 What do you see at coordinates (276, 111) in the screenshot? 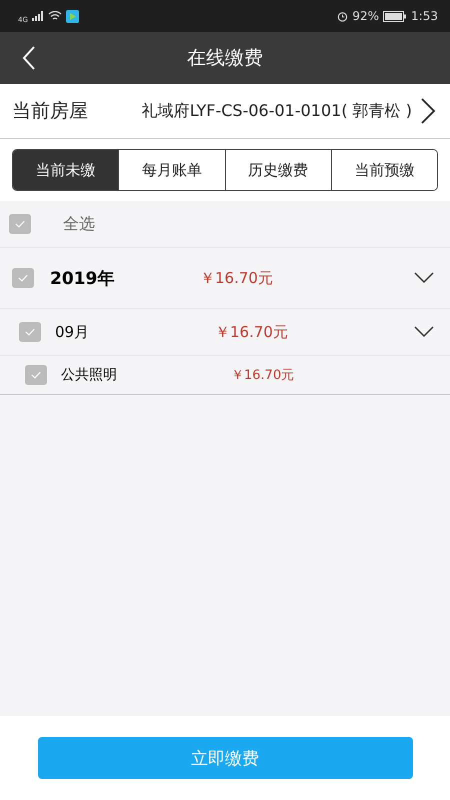
I see `house-value: 礼域府LYF-CS-06-01-0101( 郭青松 )` at bounding box center [276, 111].